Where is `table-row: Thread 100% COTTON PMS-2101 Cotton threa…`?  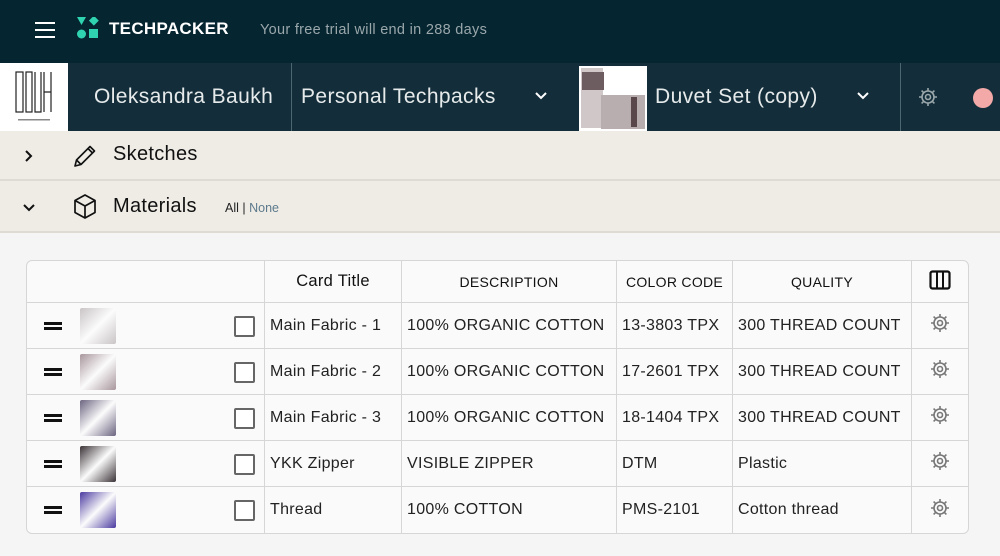 table-row: Thread 100% COTTON PMS-2101 Cotton threa… is located at coordinates (497, 510).